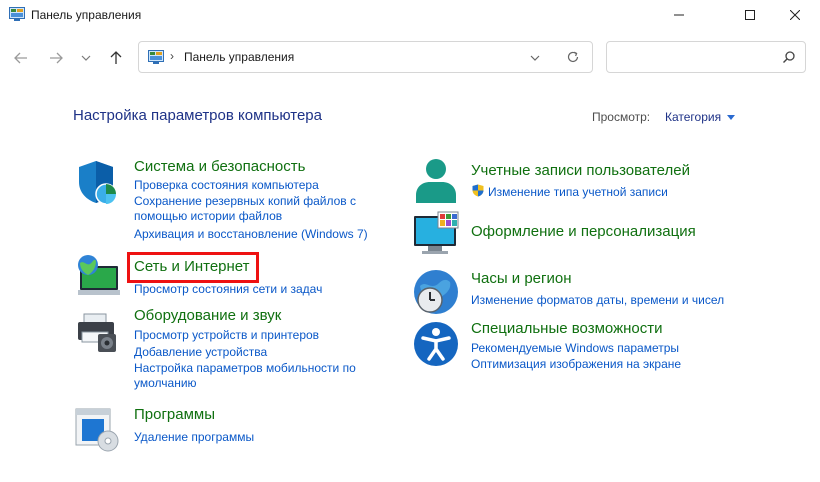  I want to click on breadcrumb-control-panel: Панель управления, so click(239, 57).